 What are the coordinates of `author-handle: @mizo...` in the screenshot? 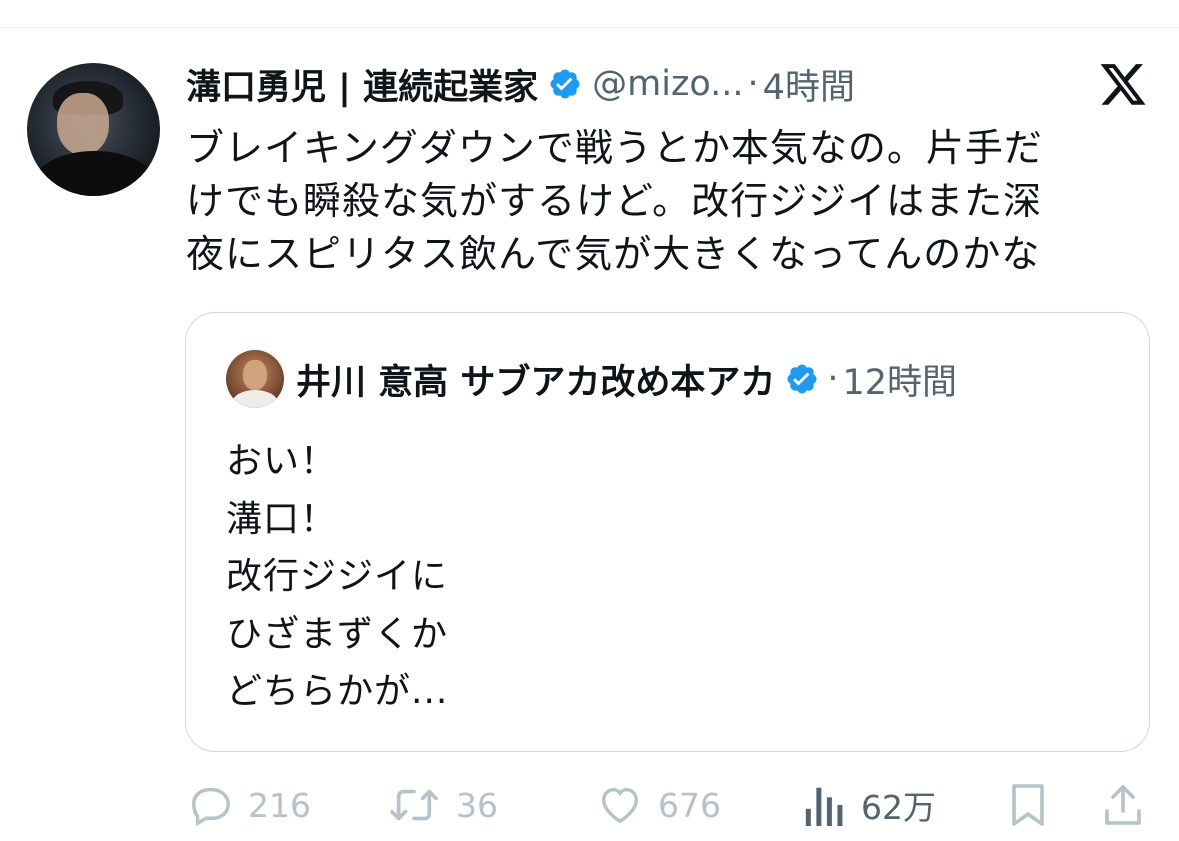 It's located at (667, 84).